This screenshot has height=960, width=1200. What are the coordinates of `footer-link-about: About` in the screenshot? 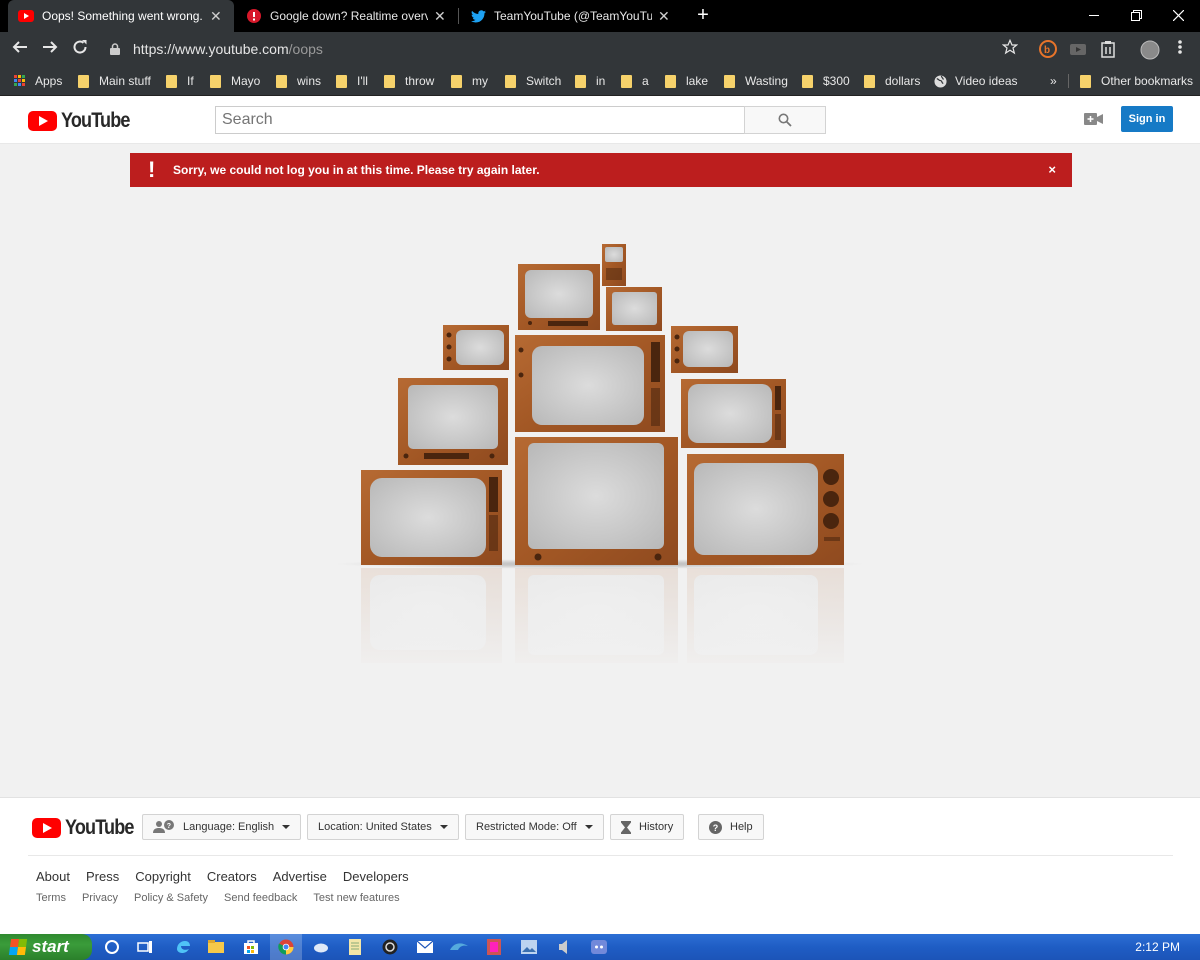 It's located at (53, 876).